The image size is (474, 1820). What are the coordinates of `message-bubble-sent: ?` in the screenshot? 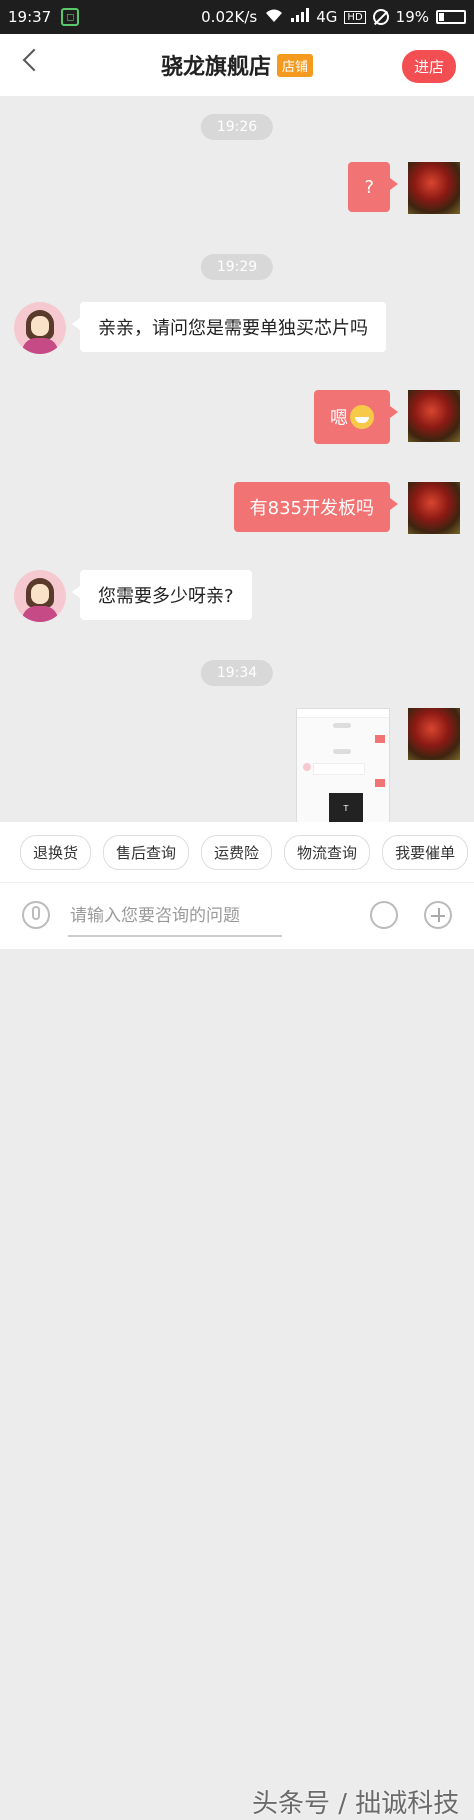 It's located at (373, 187).